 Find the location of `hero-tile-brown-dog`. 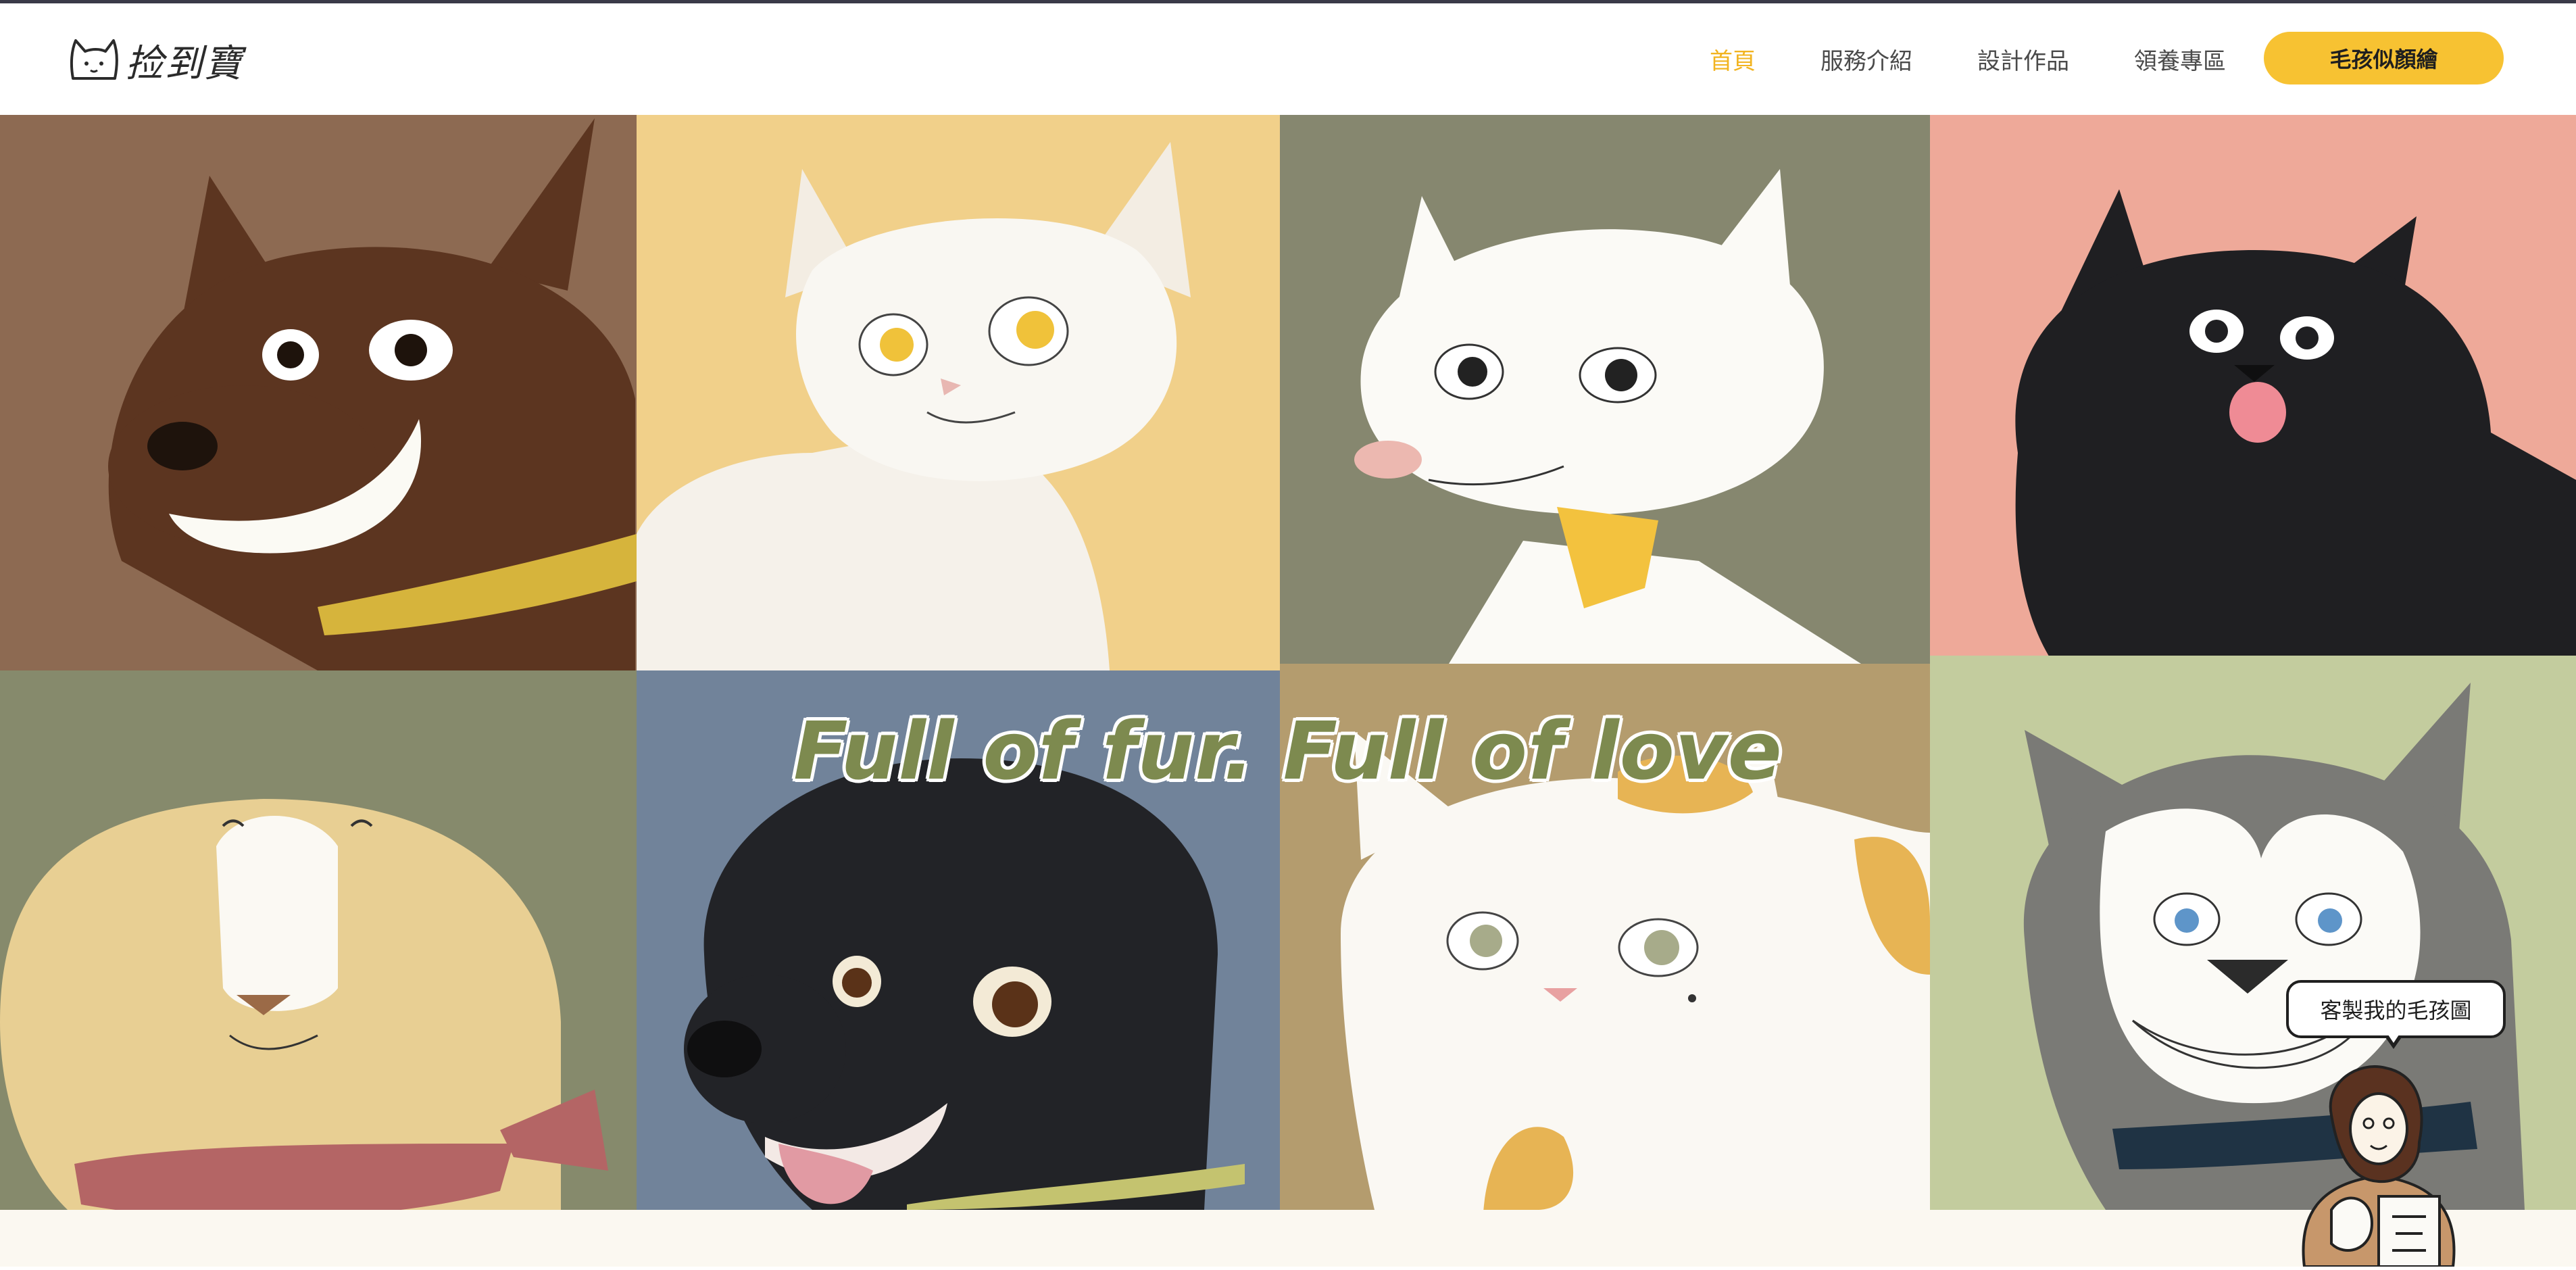

hero-tile-brown-dog is located at coordinates (318, 392).